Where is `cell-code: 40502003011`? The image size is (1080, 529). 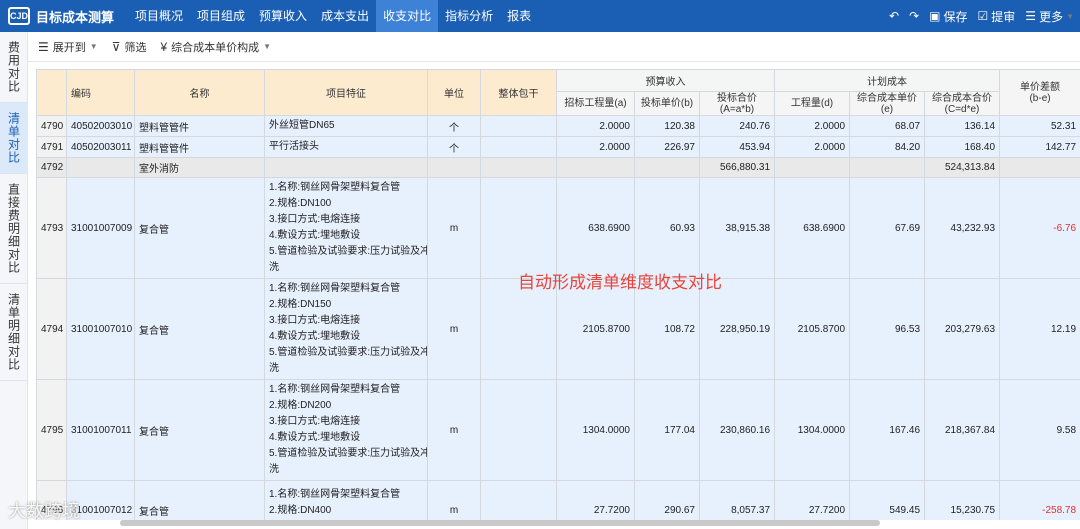 cell-code: 40502003011 is located at coordinates (100, 147).